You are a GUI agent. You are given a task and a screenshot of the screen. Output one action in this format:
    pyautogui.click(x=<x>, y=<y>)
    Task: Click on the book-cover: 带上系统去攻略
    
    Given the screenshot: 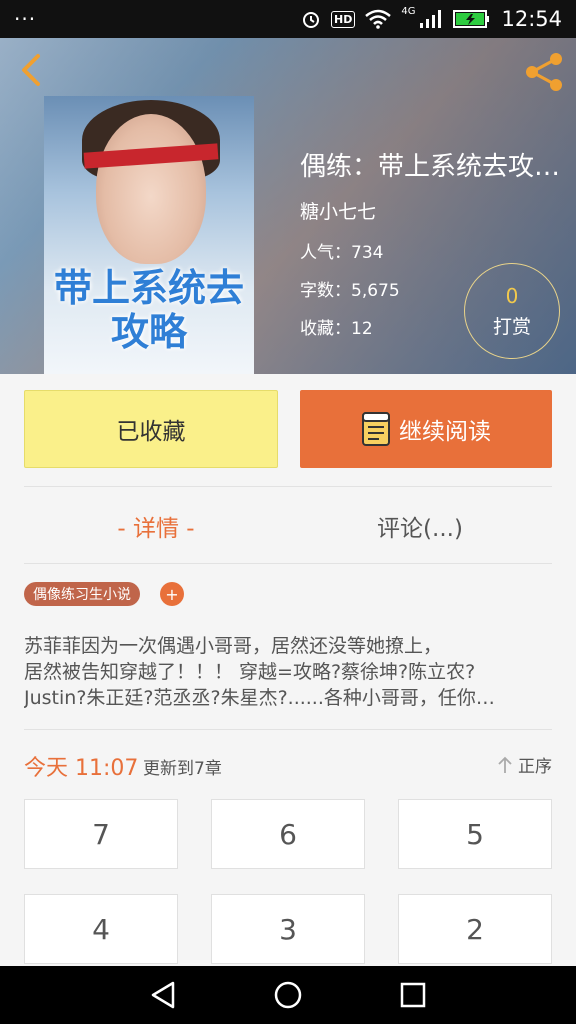 What is the action you would take?
    pyautogui.click(x=149, y=235)
    